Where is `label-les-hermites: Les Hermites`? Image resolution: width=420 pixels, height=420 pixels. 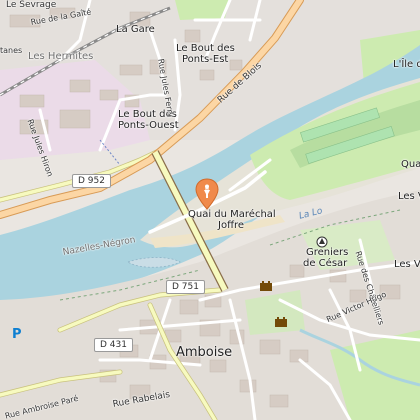 label-les-hermites: Les Hermites is located at coordinates (61, 56).